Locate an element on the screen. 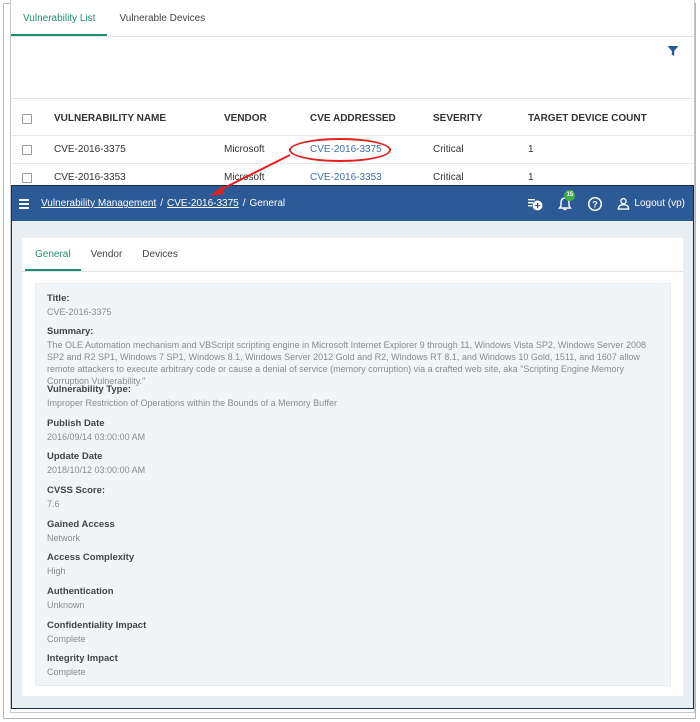 This screenshot has height=722, width=700. field-value: 2018/10/12 03:00:00 AM is located at coordinates (96, 470).